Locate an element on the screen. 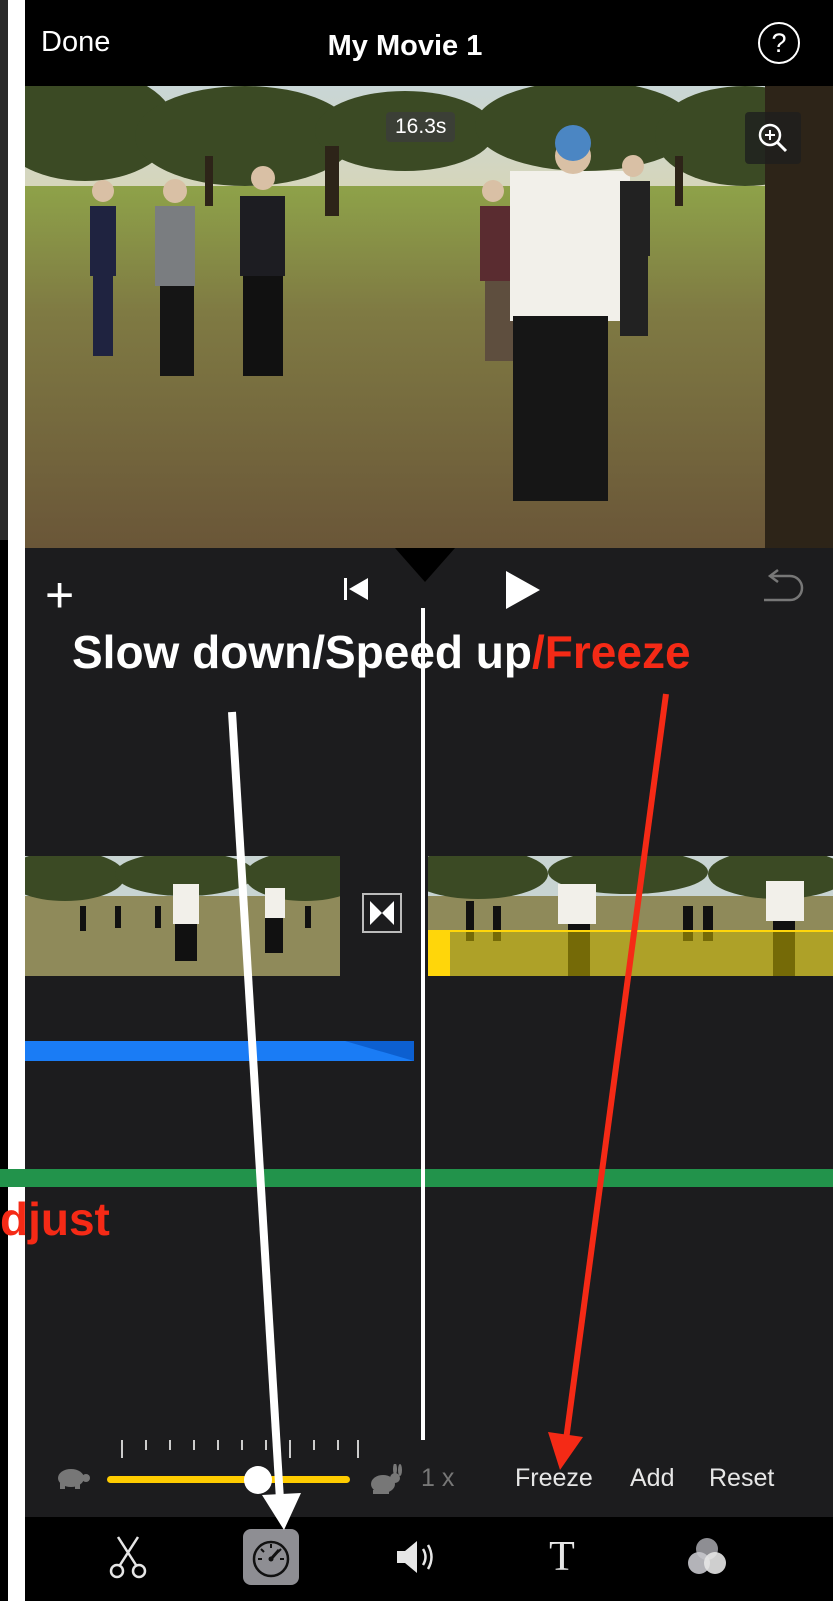 The height and width of the screenshot is (1601, 833). speed-value: 1 x is located at coordinates (438, 1478).